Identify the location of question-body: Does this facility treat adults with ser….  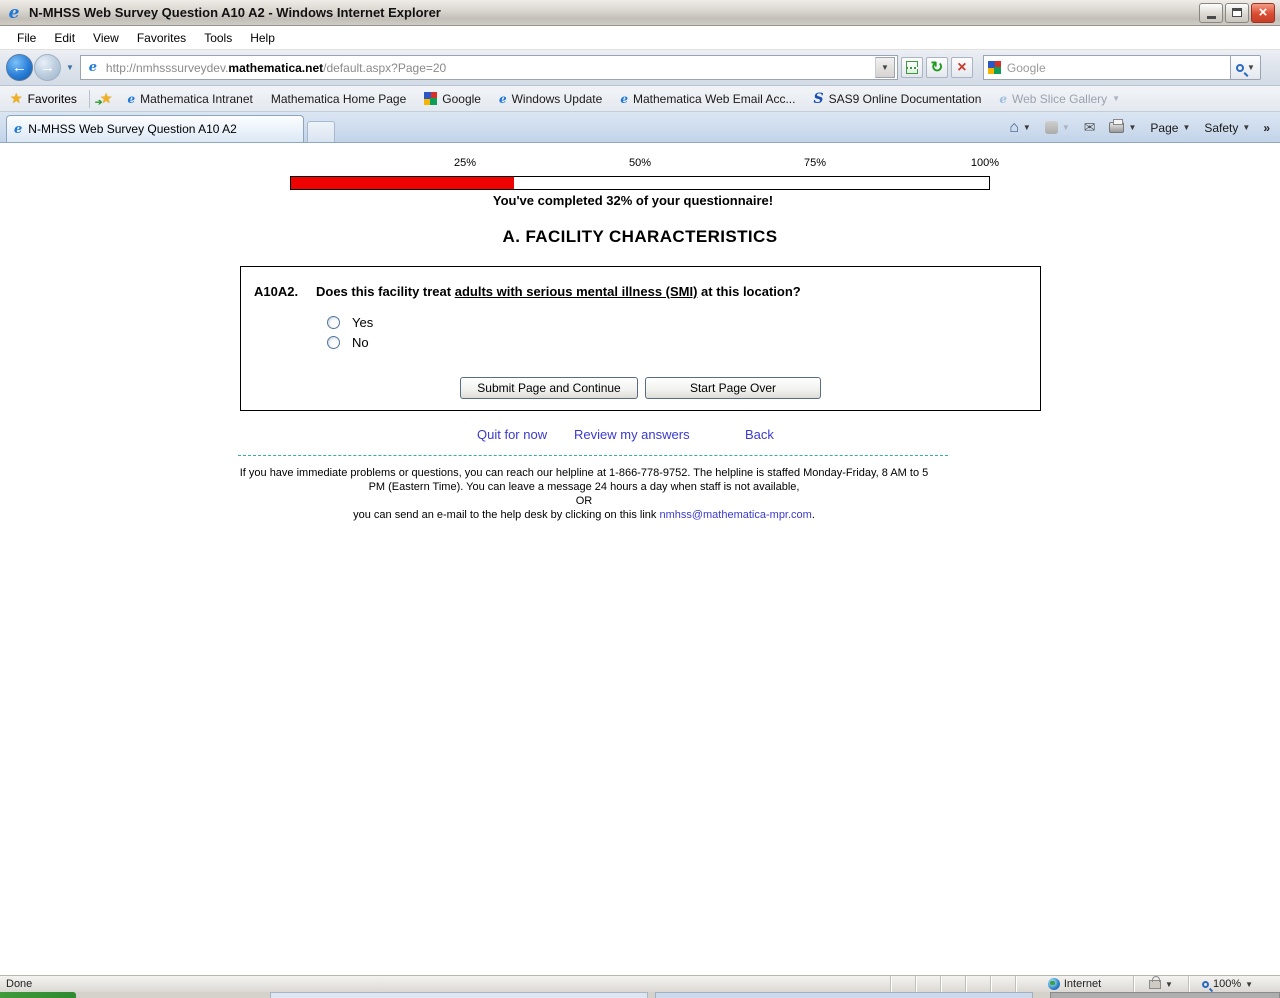
(558, 291).